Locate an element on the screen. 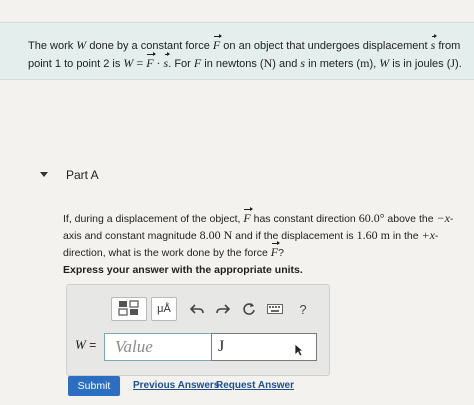 The width and height of the screenshot is (474, 405). keyboard-icon is located at coordinates (275, 309).